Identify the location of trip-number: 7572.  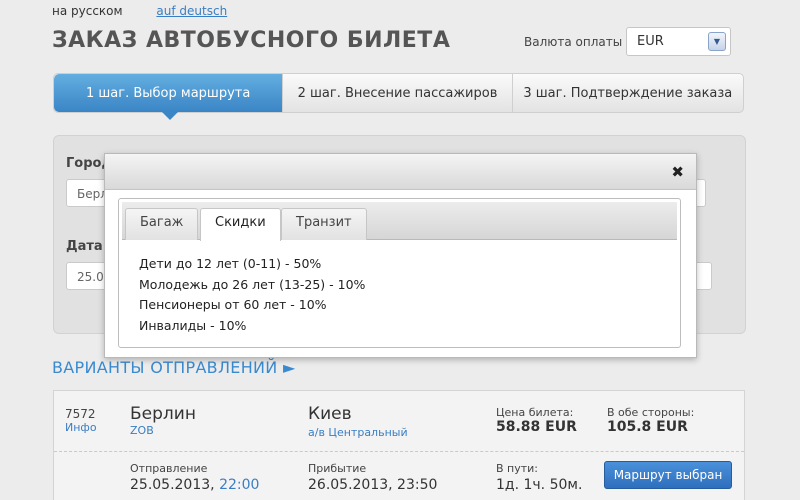
(80, 414).